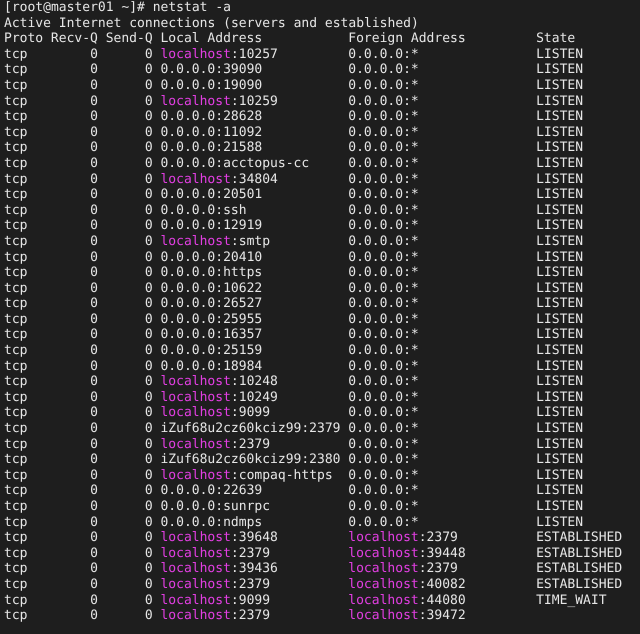 The image size is (640, 634). I want to click on column-header: State, so click(556, 39).